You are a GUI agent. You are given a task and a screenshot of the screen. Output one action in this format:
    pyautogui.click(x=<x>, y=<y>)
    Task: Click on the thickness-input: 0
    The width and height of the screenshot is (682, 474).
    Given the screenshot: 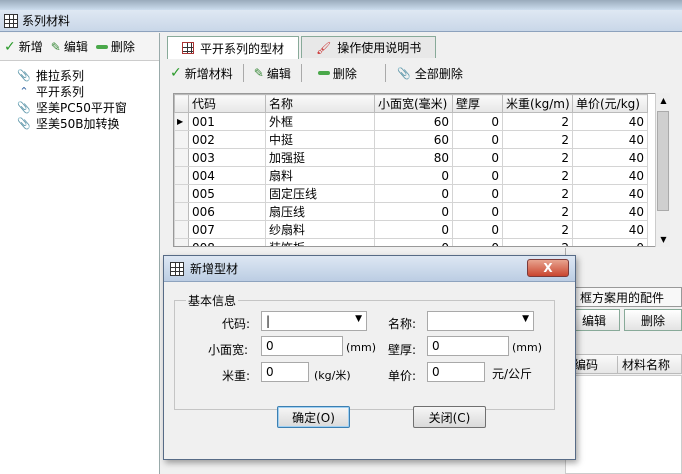 What is the action you would take?
    pyautogui.click(x=468, y=346)
    